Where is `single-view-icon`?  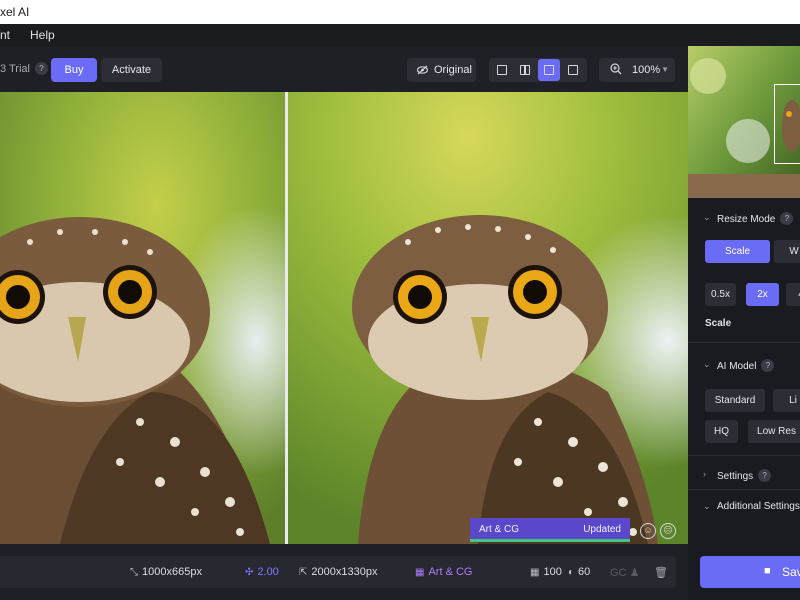
single-view-icon is located at coordinates (502, 70).